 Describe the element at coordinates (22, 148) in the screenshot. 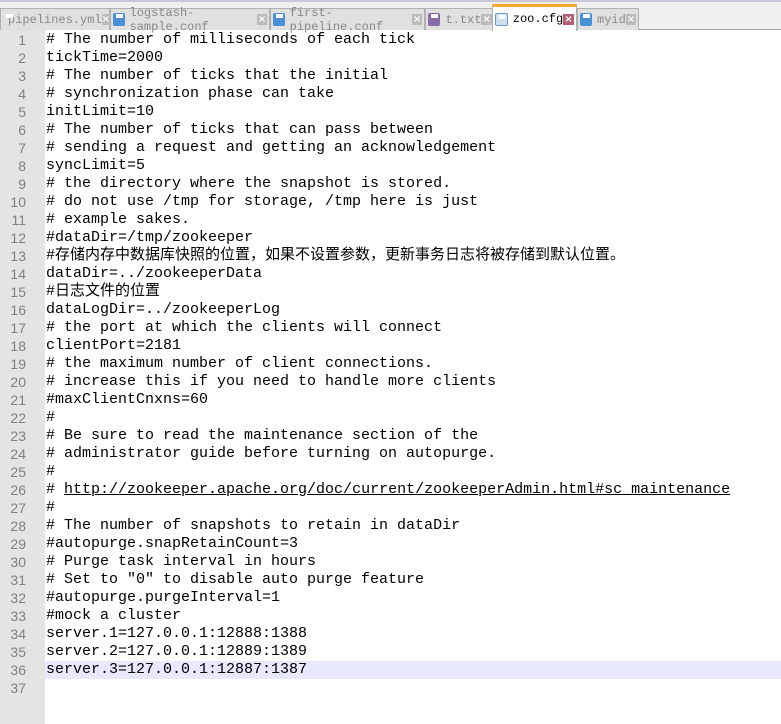

I see `line-number: 7` at that location.